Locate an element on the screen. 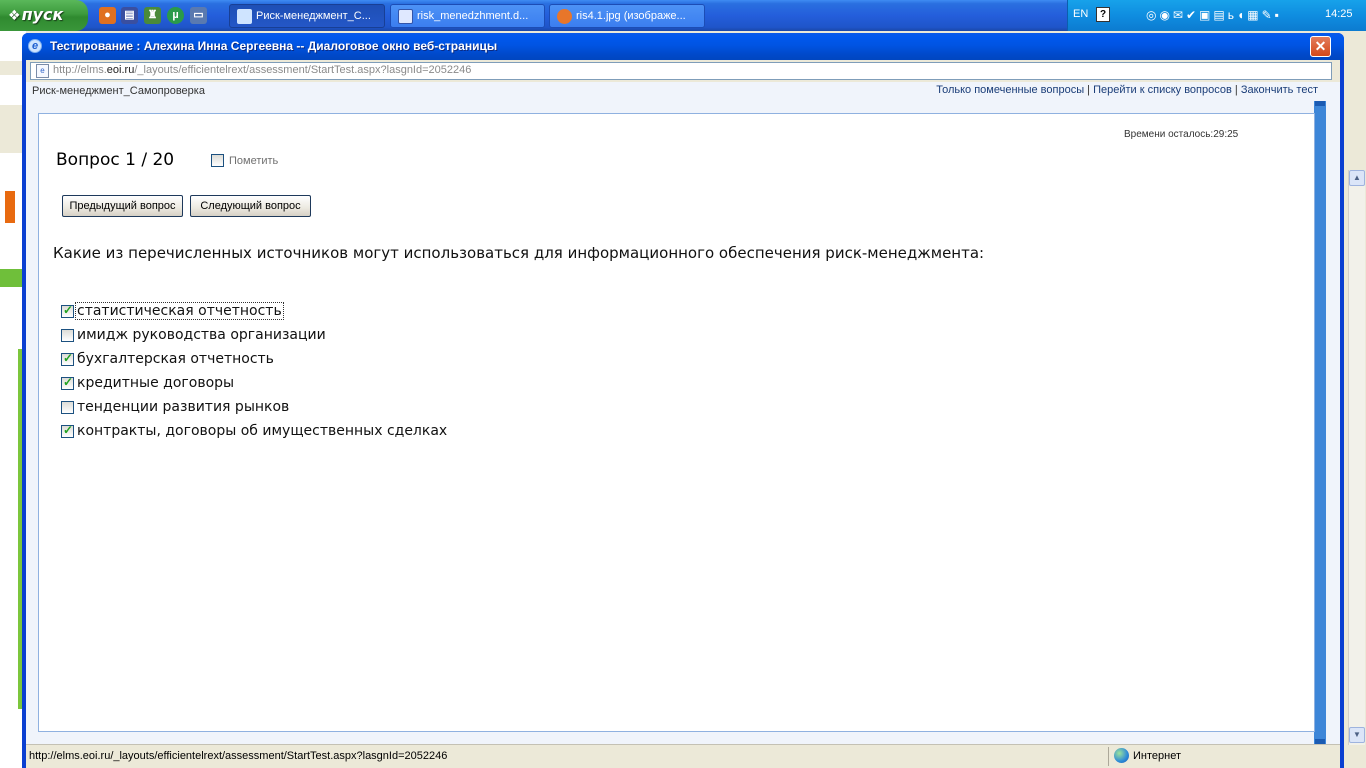 Image resolution: width=1366 pixels, height=768 pixels. start-button: ❖пуск is located at coordinates (44, 15).